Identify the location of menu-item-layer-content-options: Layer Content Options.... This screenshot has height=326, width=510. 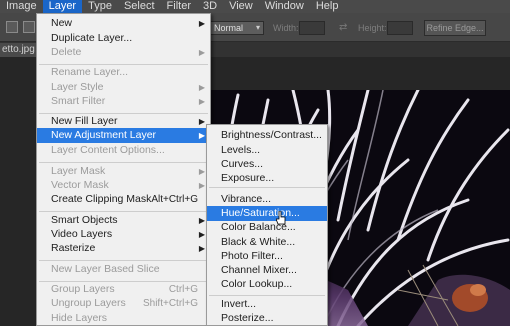
(123, 150).